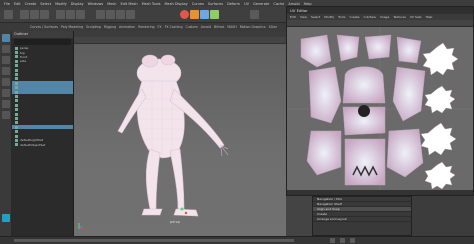  Describe the element at coordinates (342, 240) in the screenshot. I see `play-forward-button` at that location.